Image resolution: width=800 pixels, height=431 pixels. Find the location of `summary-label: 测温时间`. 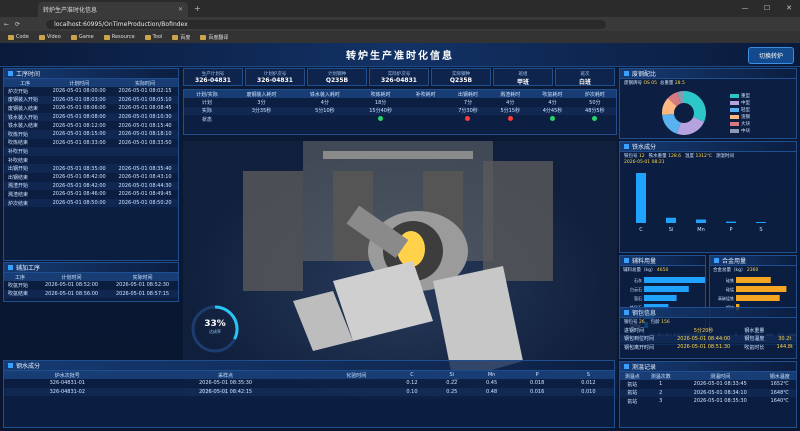

summary-label: 测温时间 is located at coordinates (724, 156).